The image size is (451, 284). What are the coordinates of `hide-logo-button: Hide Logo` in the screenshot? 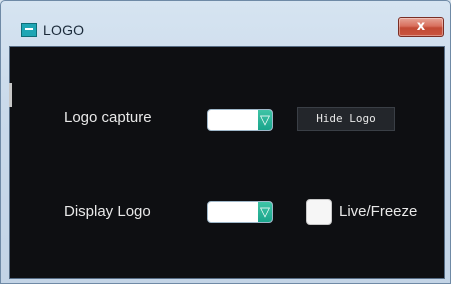 It's located at (346, 119).